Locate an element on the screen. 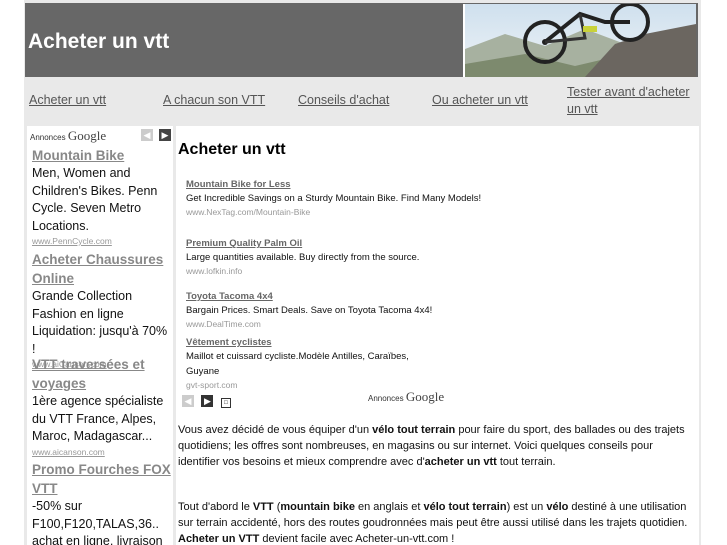 Image resolution: width=727 pixels, height=545 pixels. content-ad-title: Premium Quality Palm Oil is located at coordinates (336, 243).